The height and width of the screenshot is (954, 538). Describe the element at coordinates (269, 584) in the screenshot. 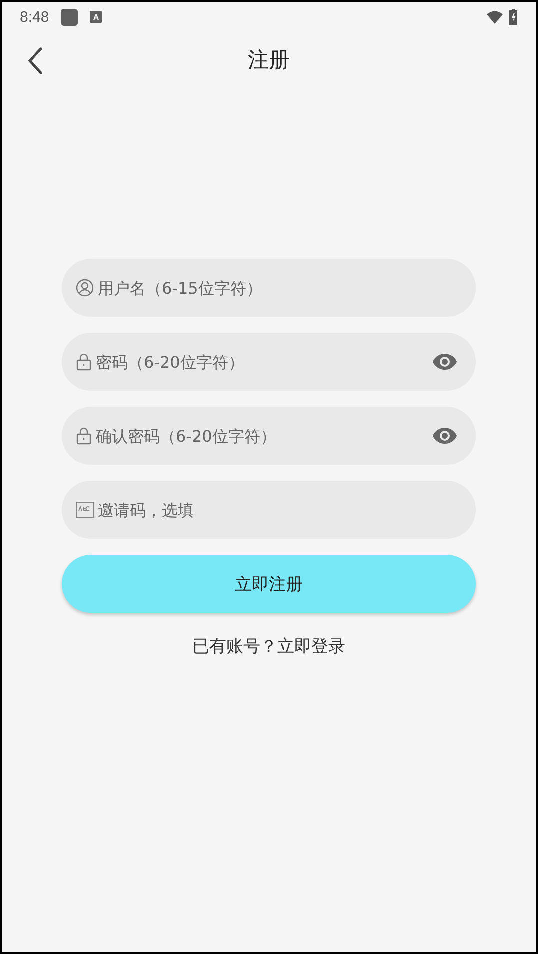

I see `register-button: 立即注册` at that location.